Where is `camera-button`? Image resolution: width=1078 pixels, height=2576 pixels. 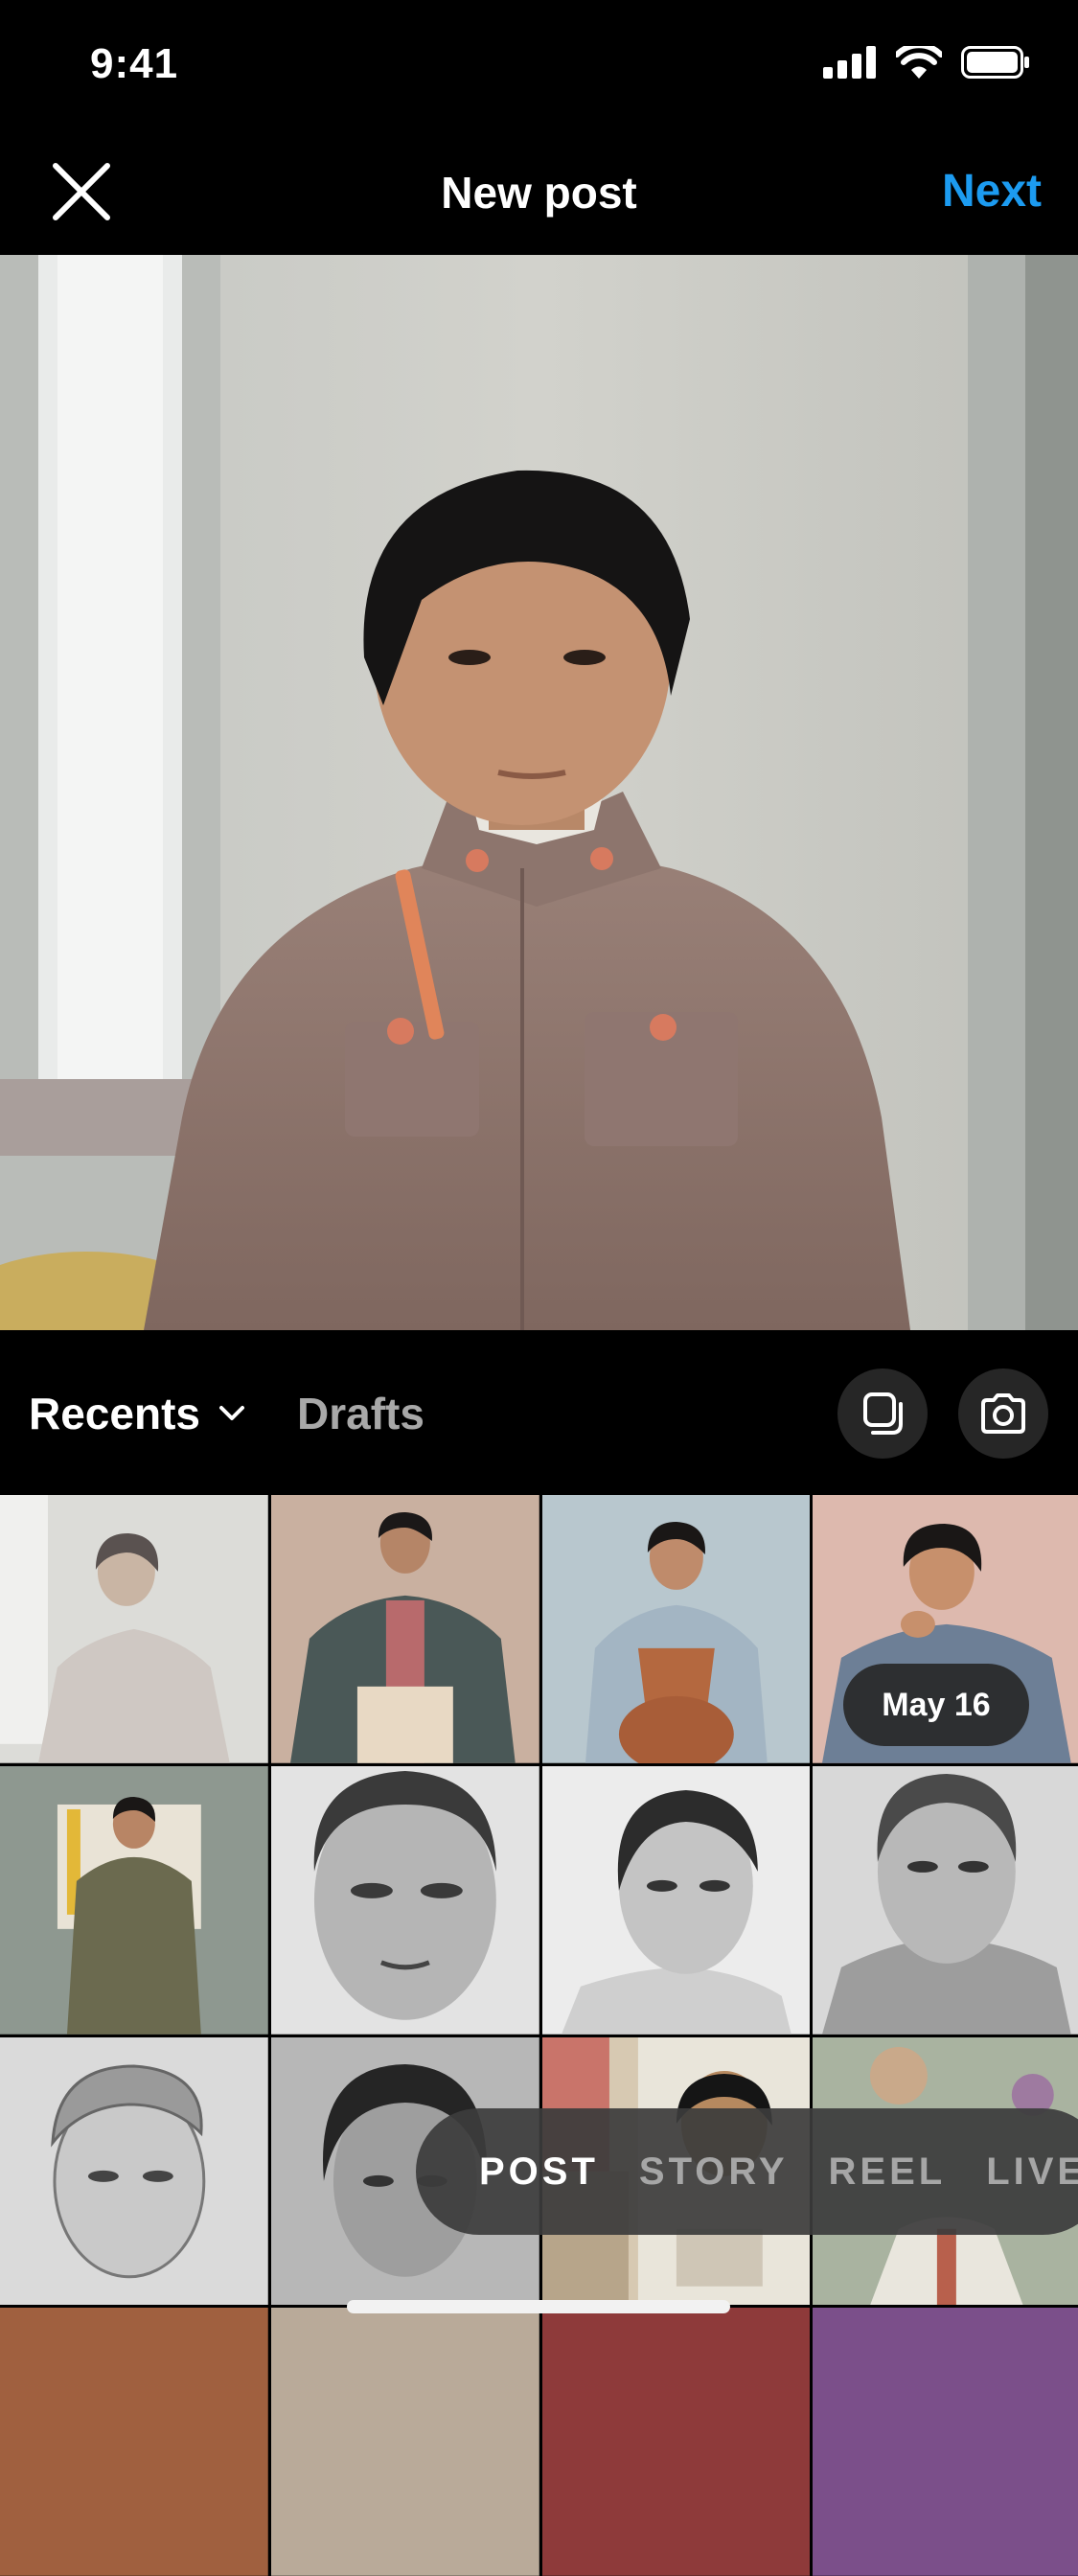
camera-button is located at coordinates (1003, 1413).